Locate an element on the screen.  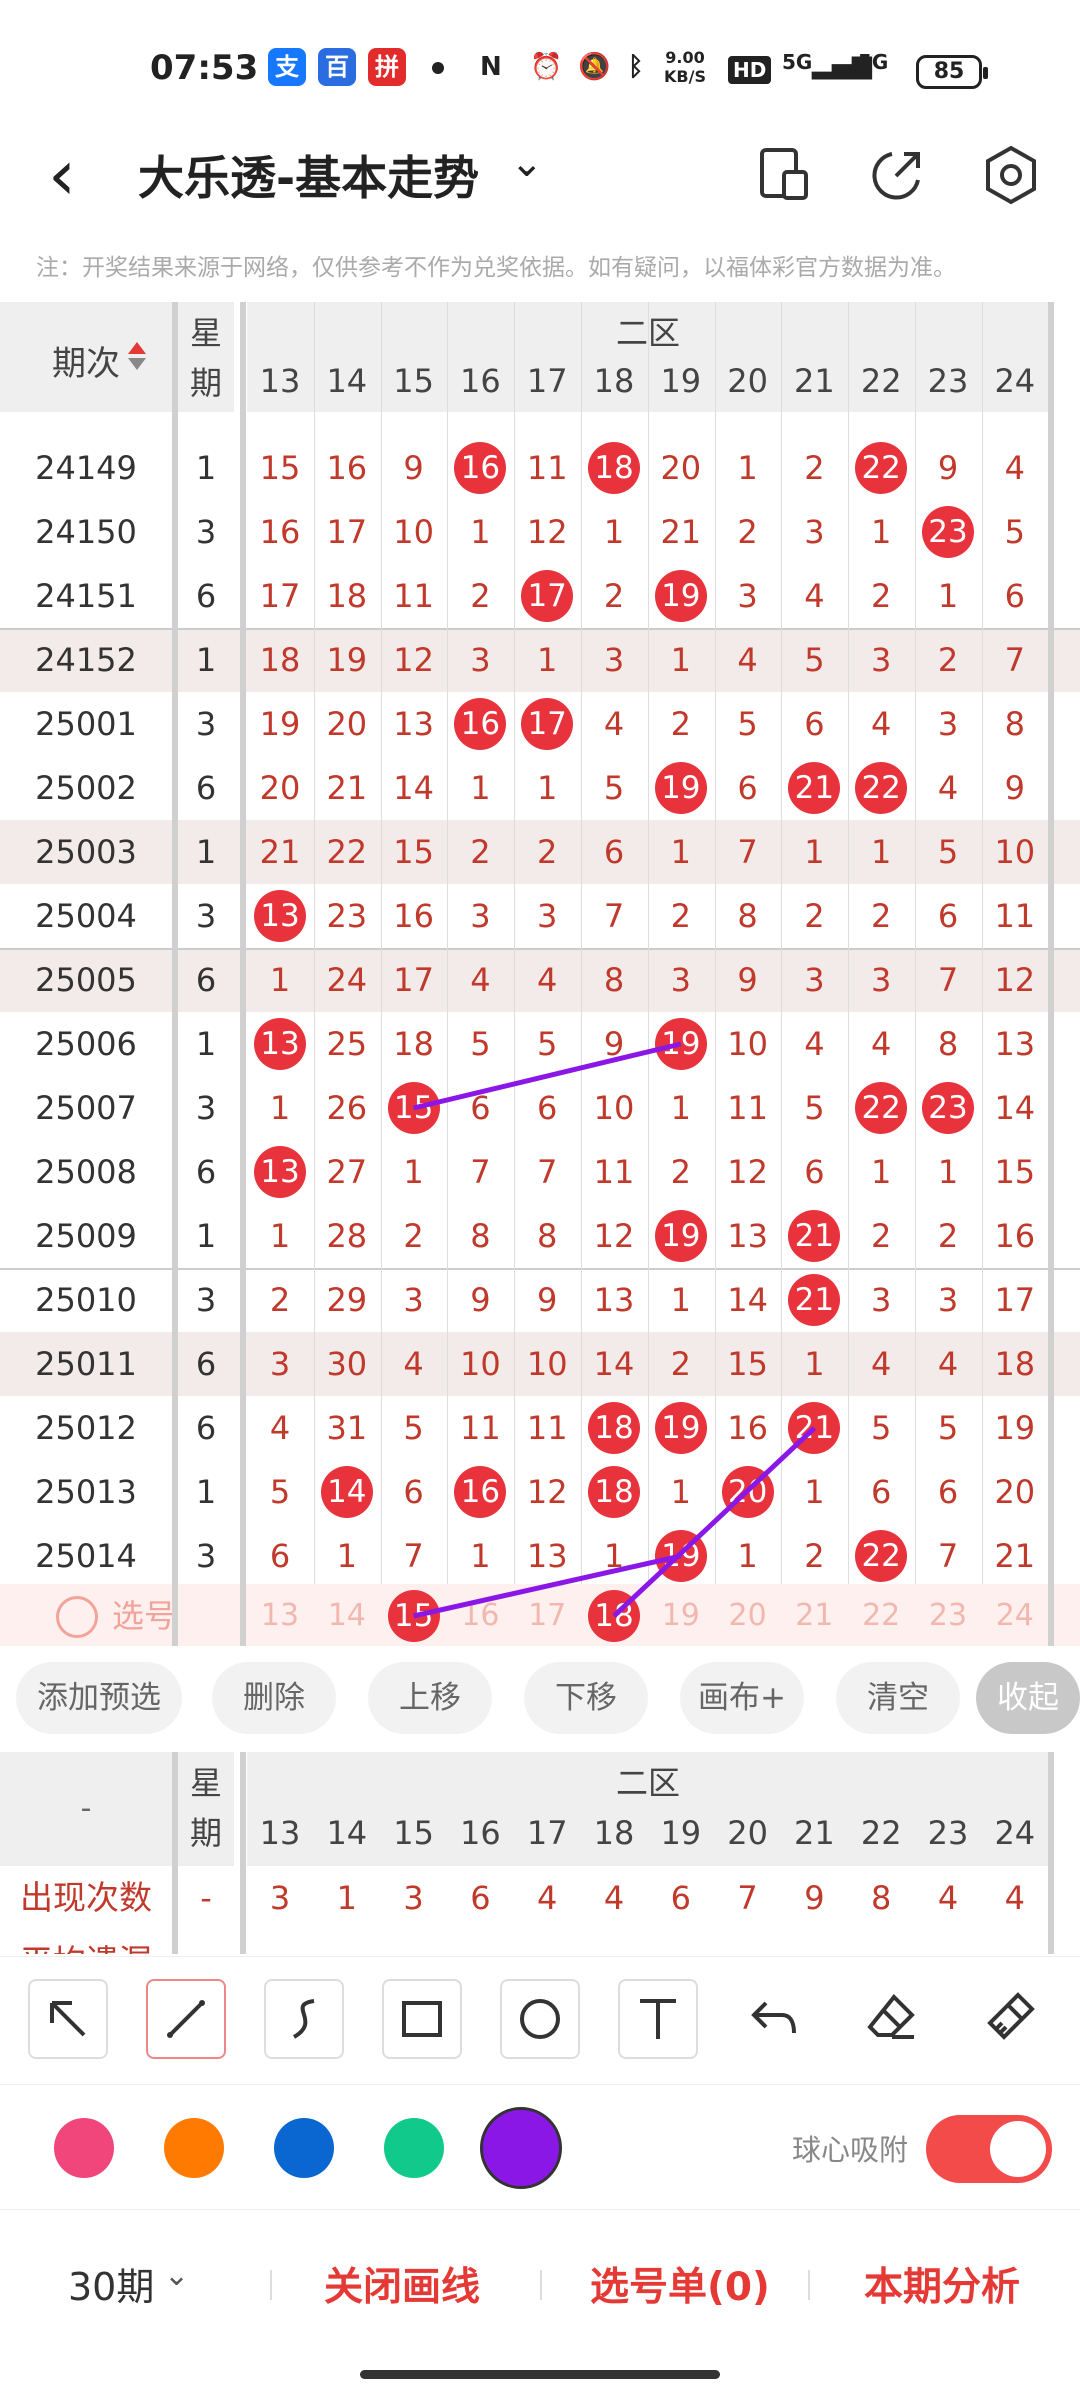
drawn-ball: 16 is located at coordinates (480, 724).